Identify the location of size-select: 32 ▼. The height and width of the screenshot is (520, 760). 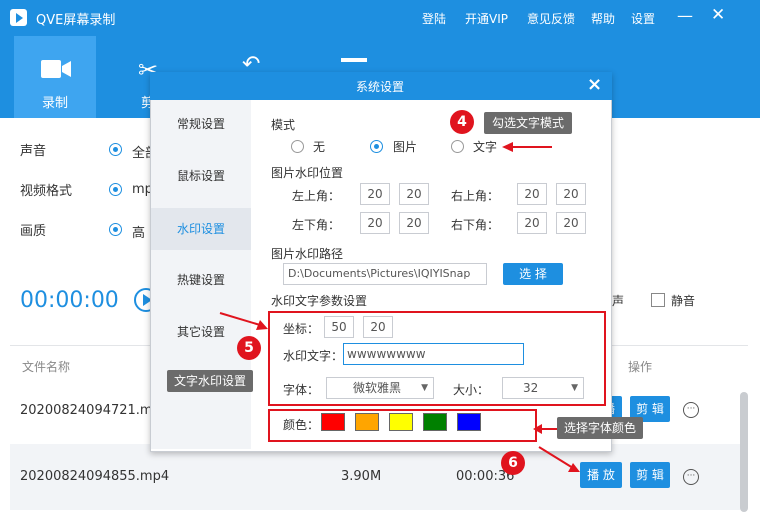
(543, 388).